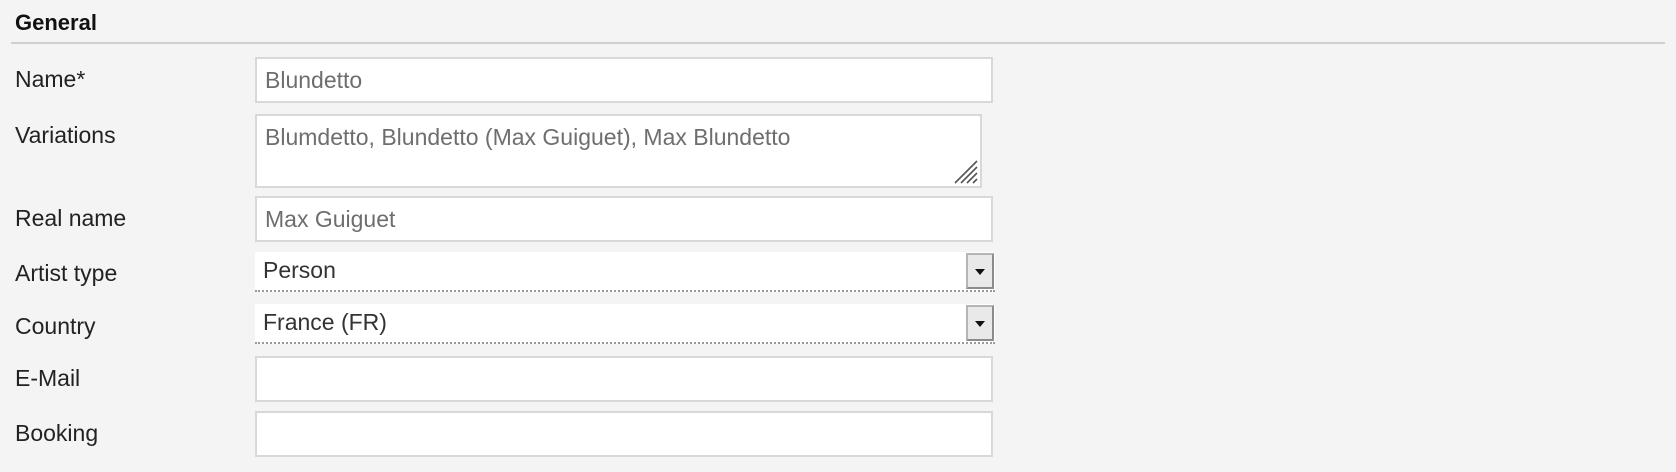 This screenshot has width=1676, height=472. What do you see at coordinates (624, 219) in the screenshot?
I see `real-name-input` at bounding box center [624, 219].